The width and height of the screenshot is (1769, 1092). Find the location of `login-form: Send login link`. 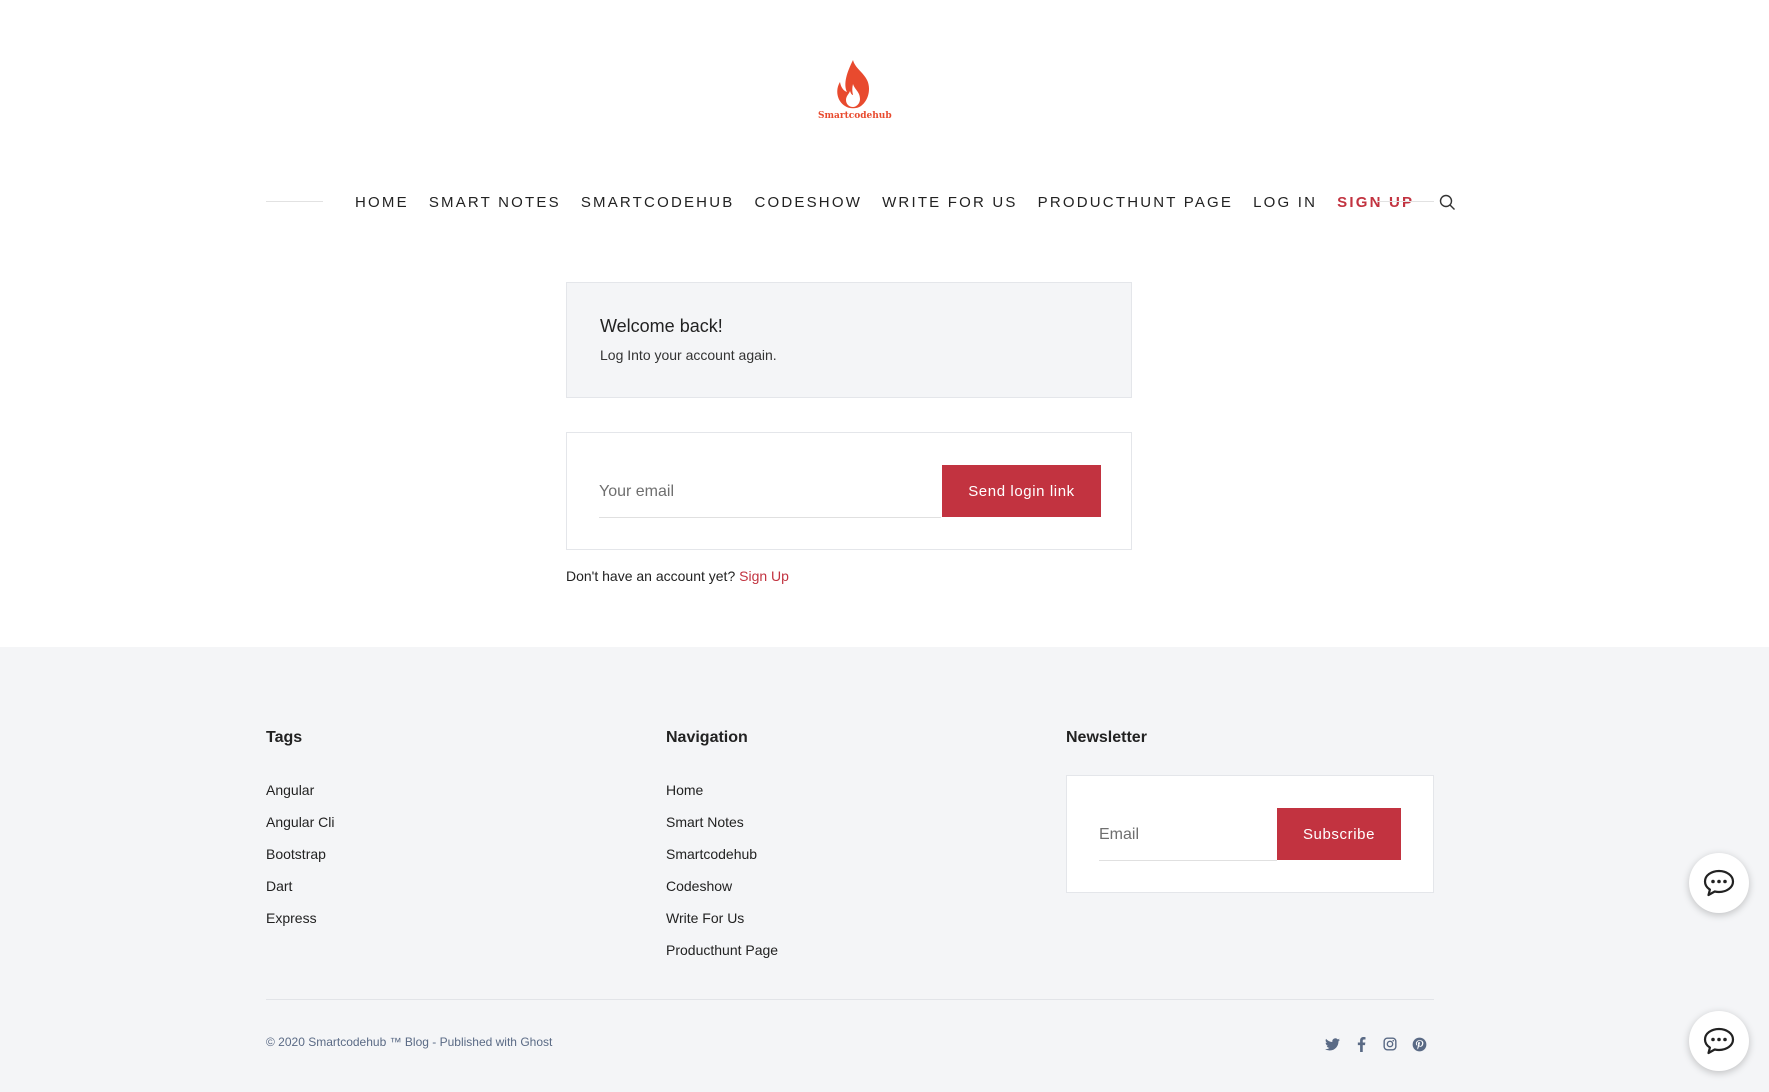

login-form: Send login link is located at coordinates (849, 491).